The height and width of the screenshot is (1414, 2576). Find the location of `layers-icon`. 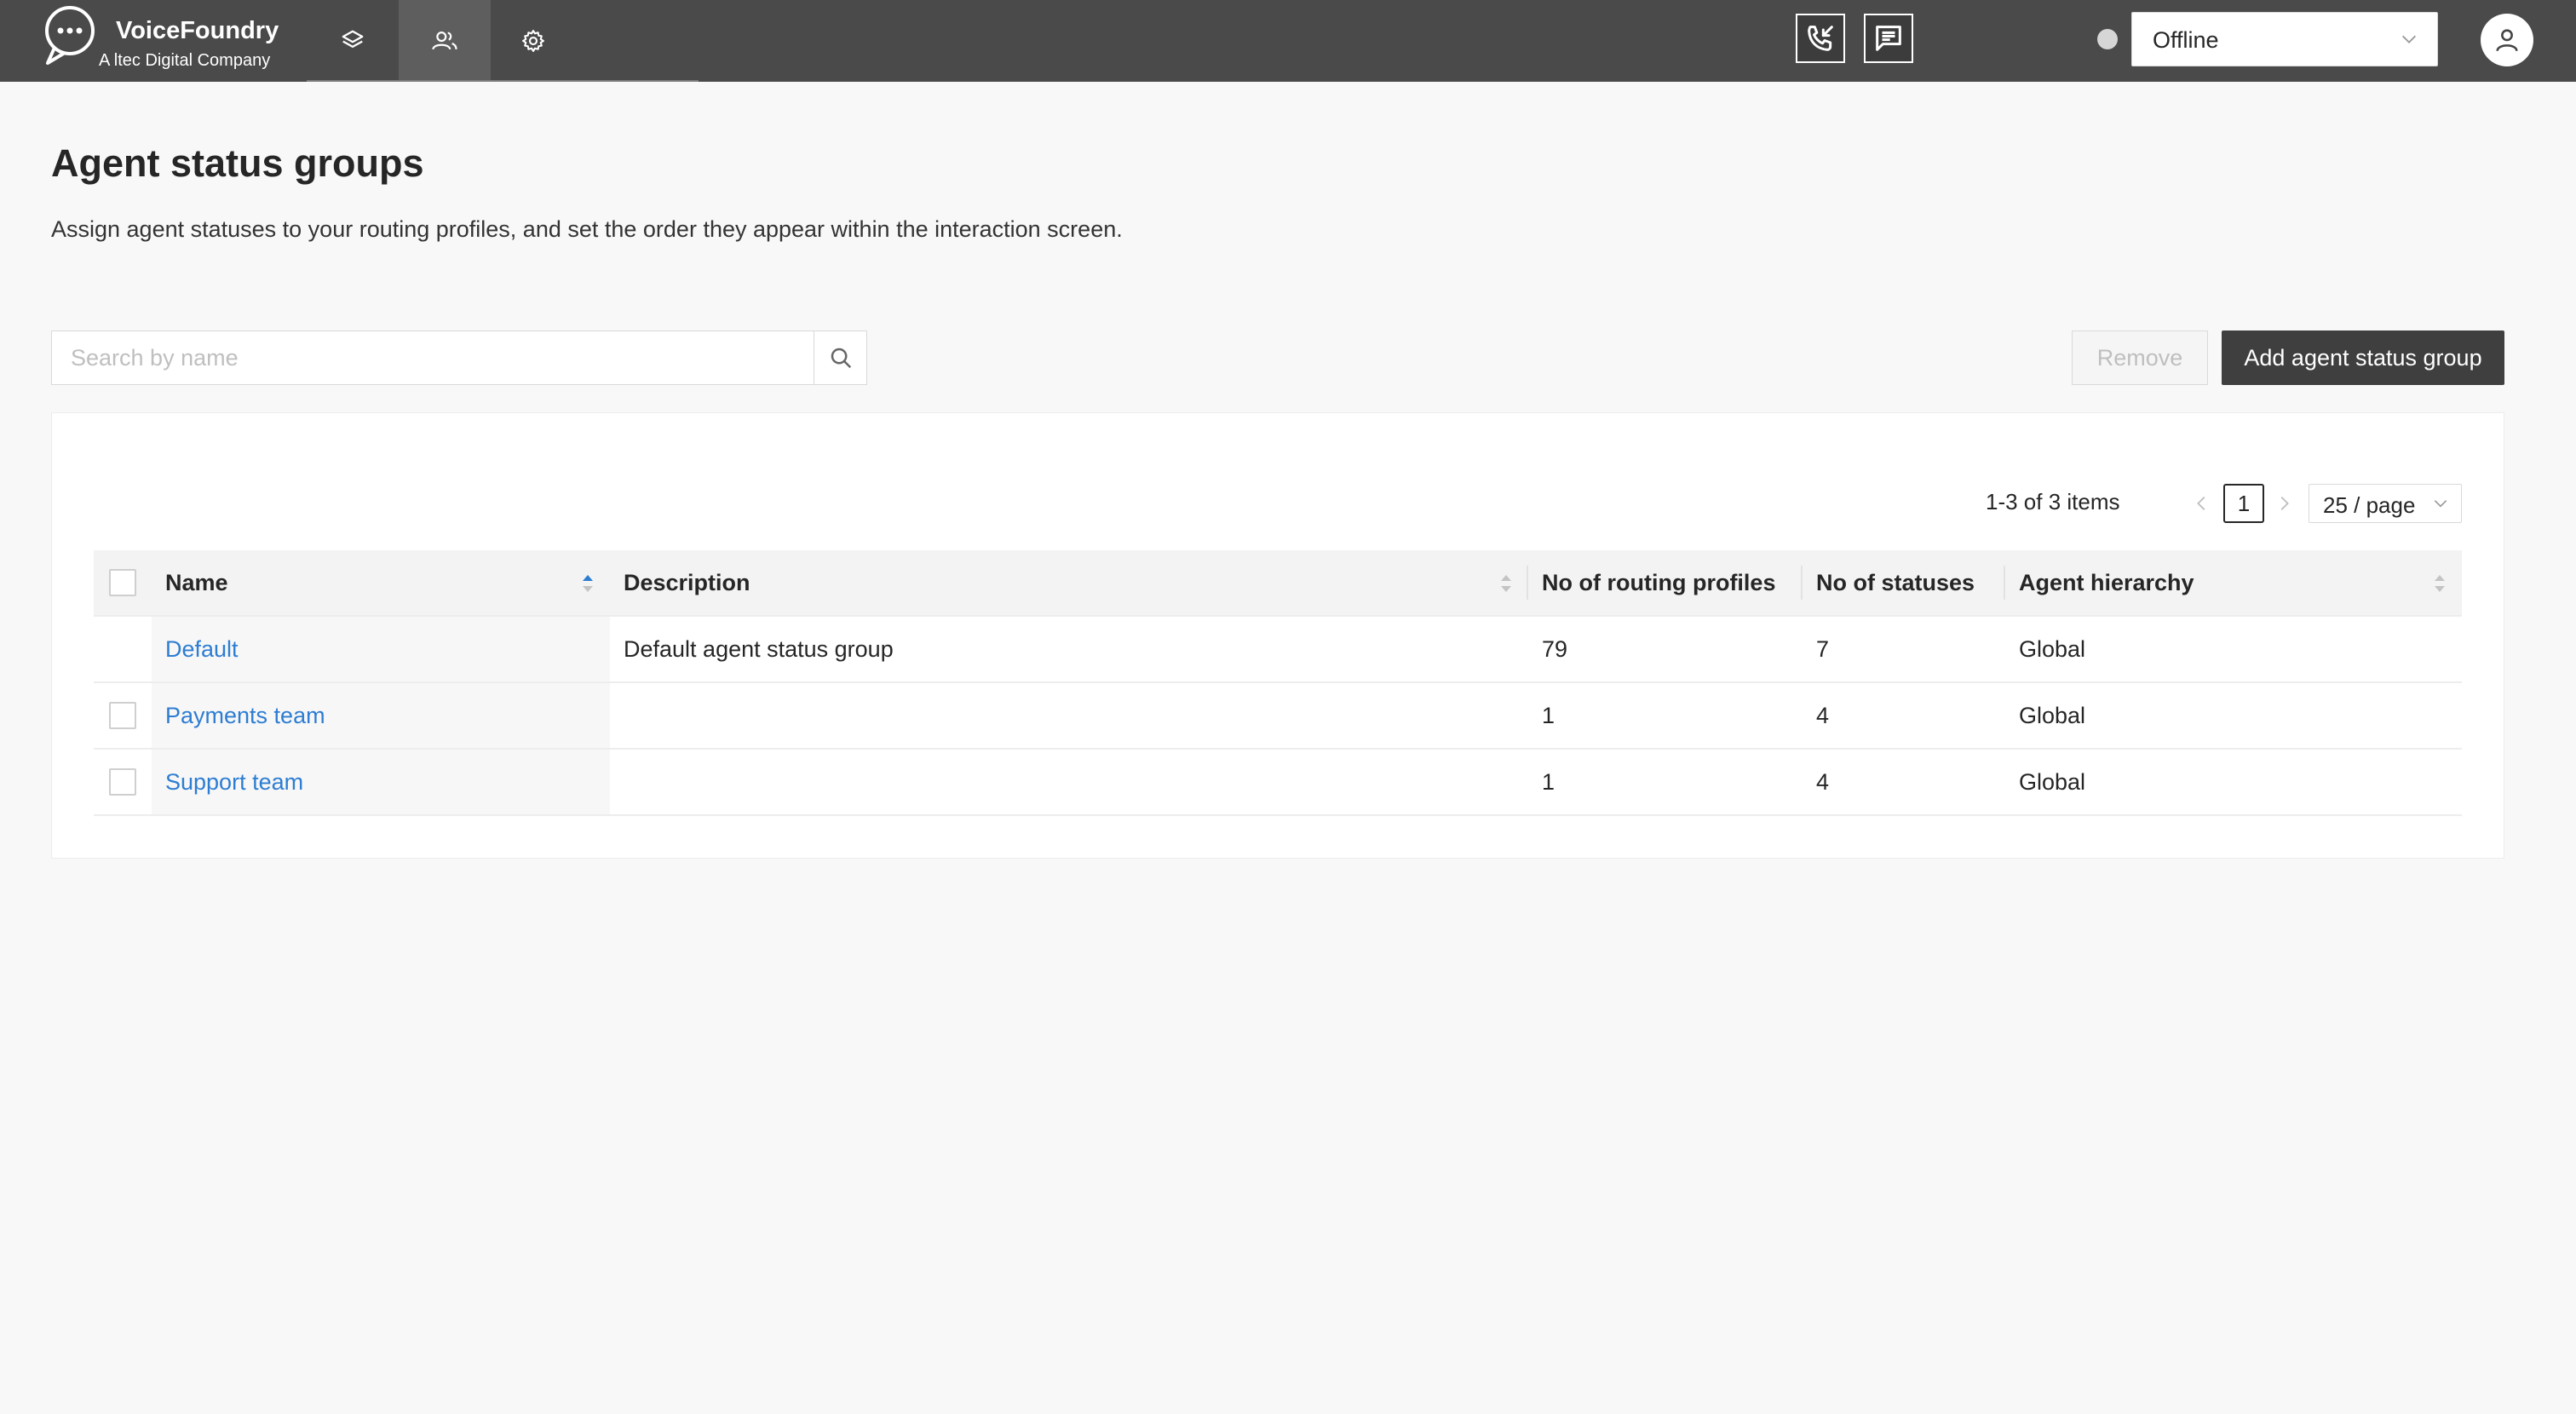

layers-icon is located at coordinates (353, 39).